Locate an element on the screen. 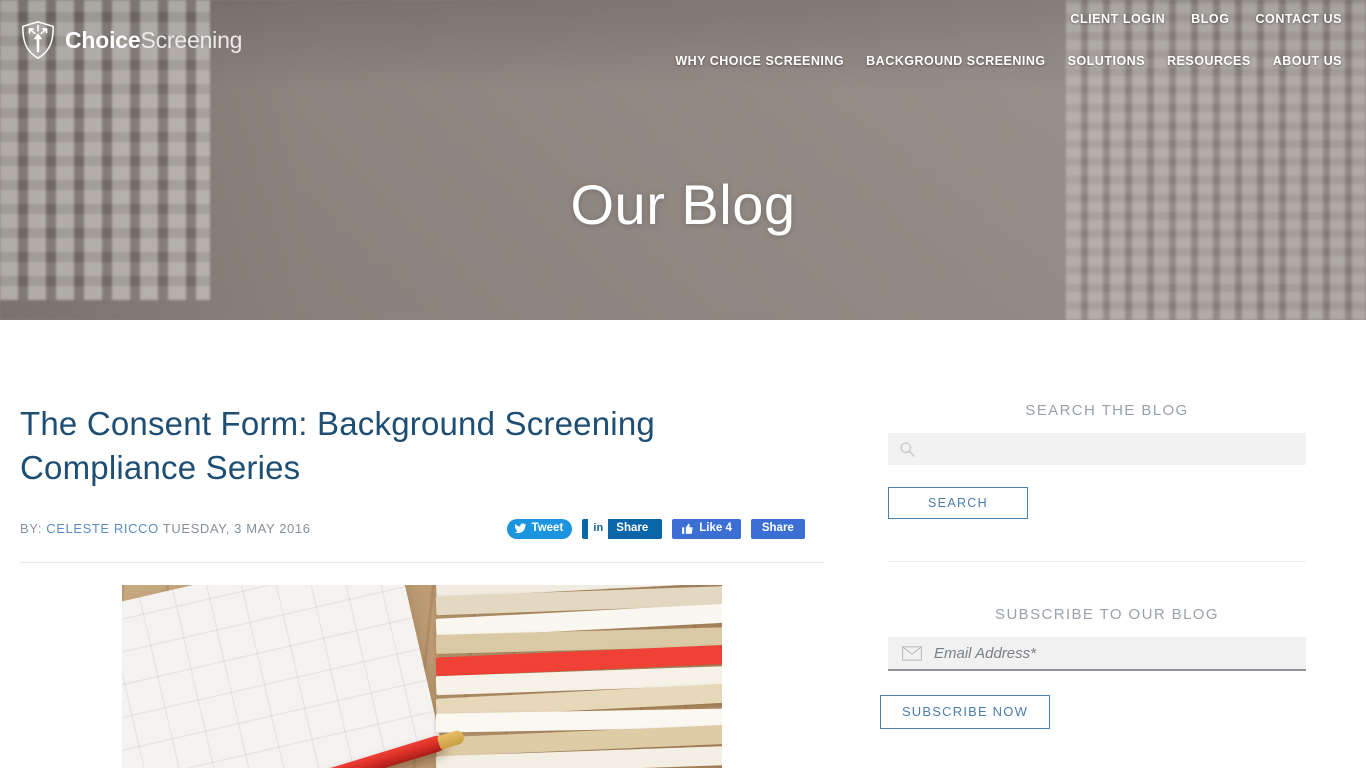 The height and width of the screenshot is (768, 1366). nav-about-us: ABOUT US is located at coordinates (1307, 61).